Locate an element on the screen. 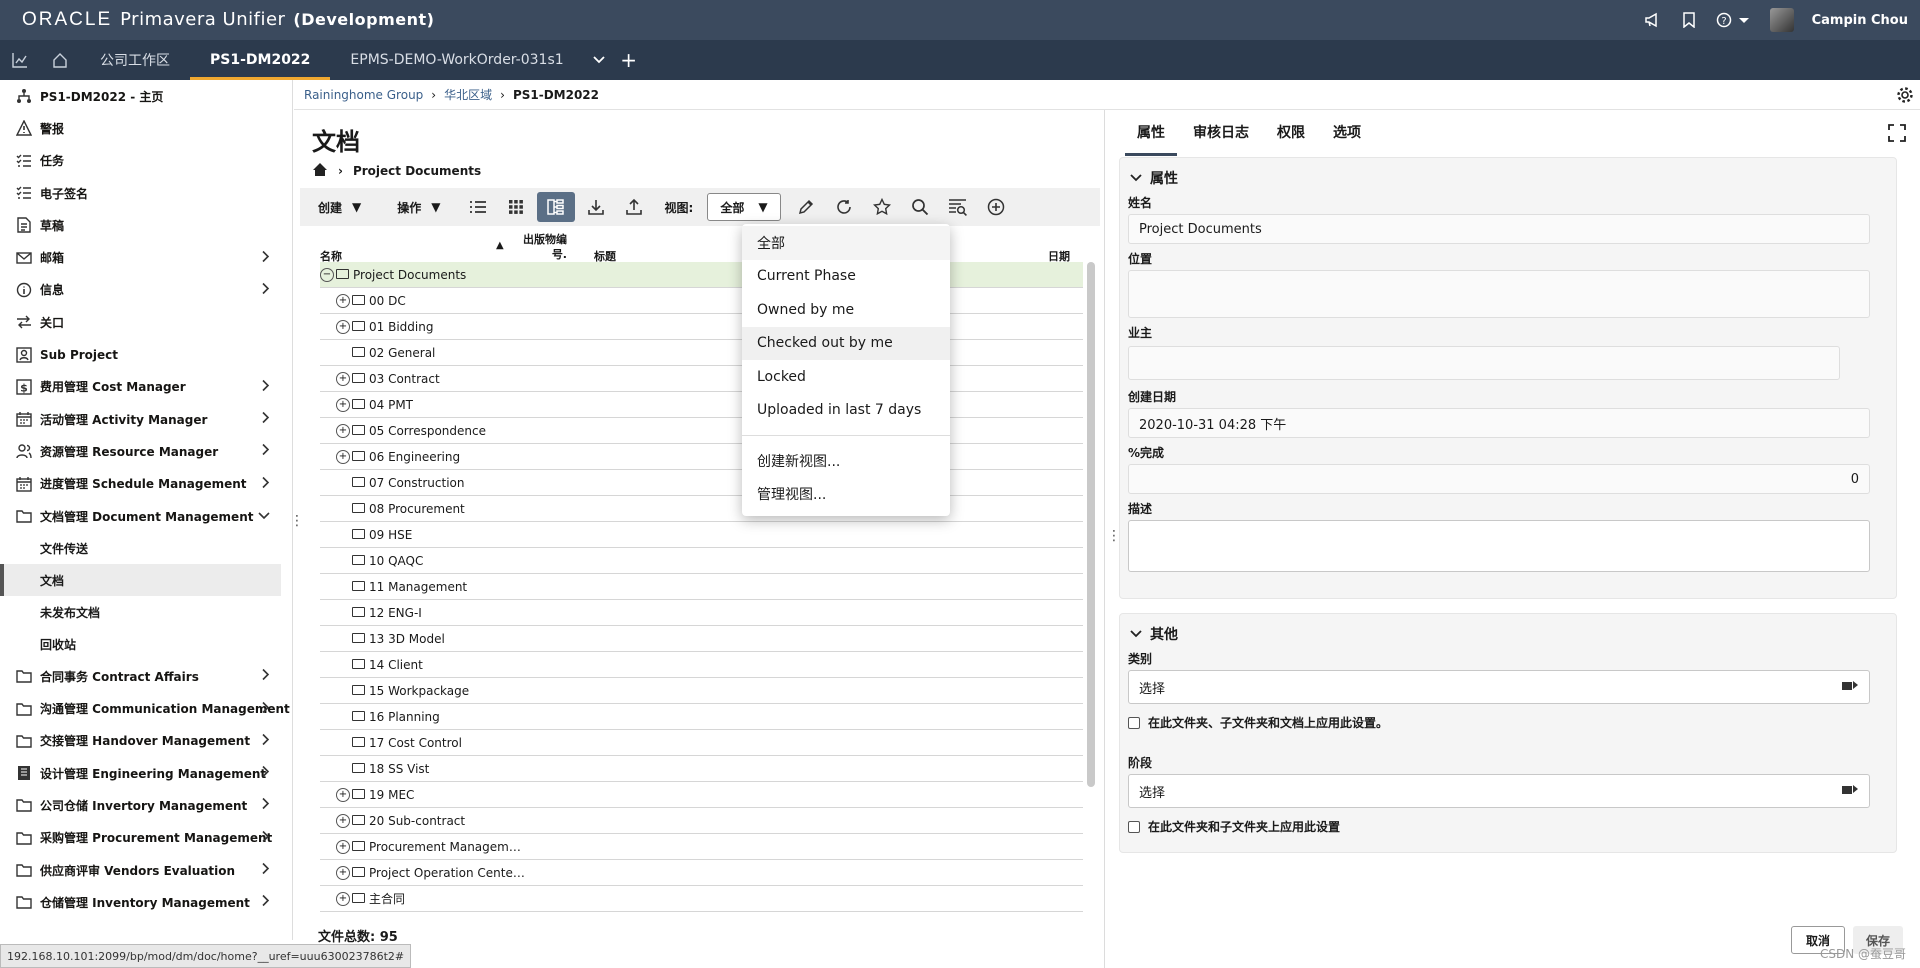  expand-fullscreen-icon is located at coordinates (1897, 134).